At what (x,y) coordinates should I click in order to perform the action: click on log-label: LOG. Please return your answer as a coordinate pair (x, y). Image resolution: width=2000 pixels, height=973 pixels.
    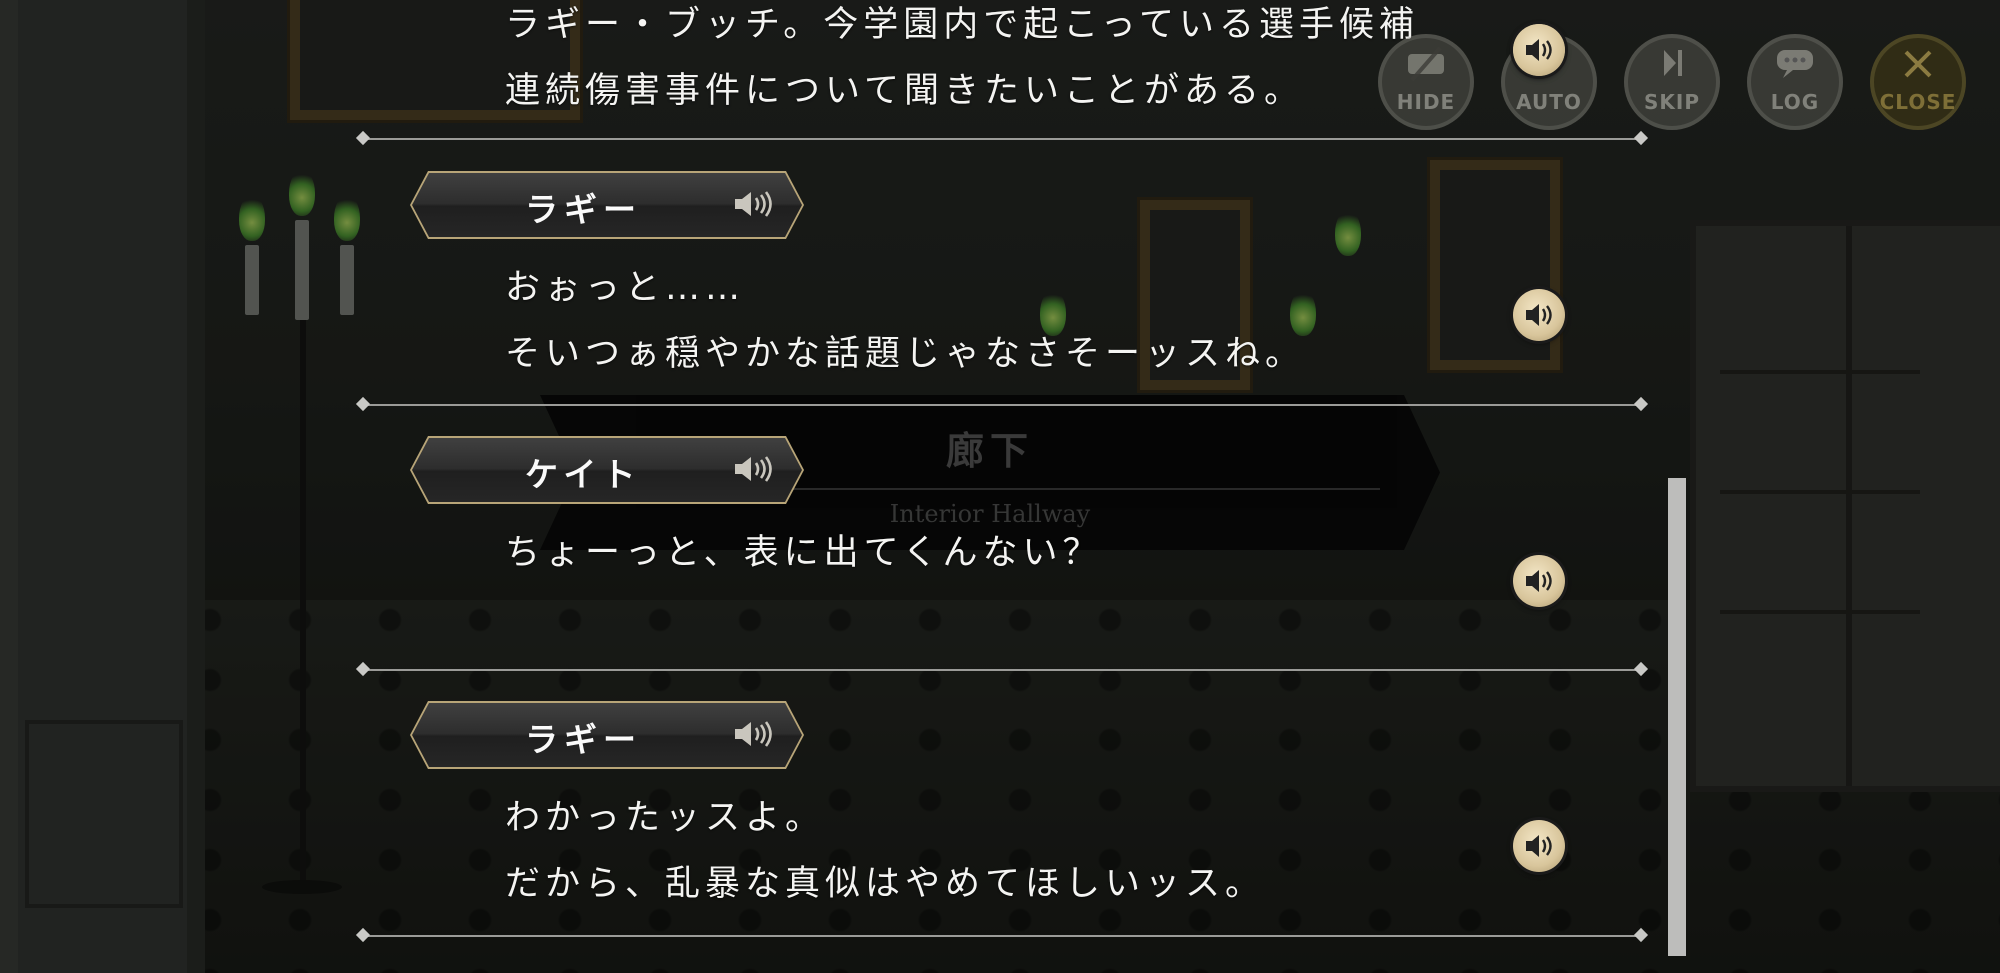
    Looking at the image, I should click on (1795, 102).